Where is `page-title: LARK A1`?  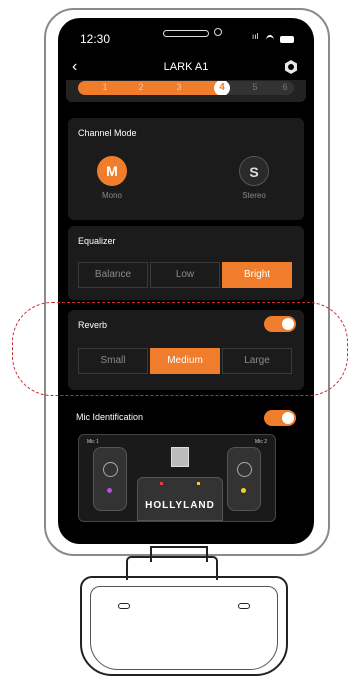 page-title: LARK A1 is located at coordinates (186, 67).